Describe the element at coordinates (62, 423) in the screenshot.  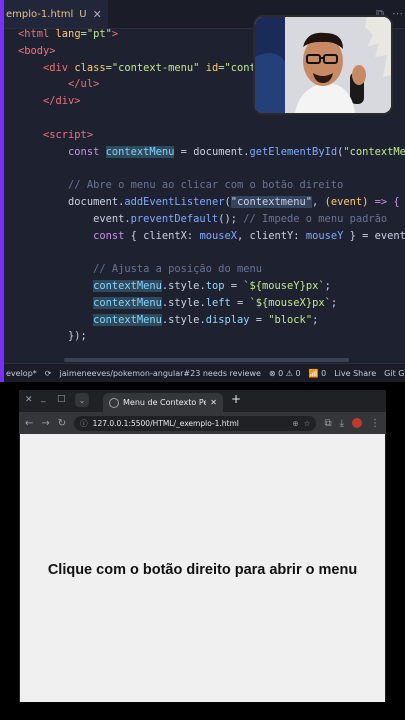
I see `reload-icon: ↻` at that location.